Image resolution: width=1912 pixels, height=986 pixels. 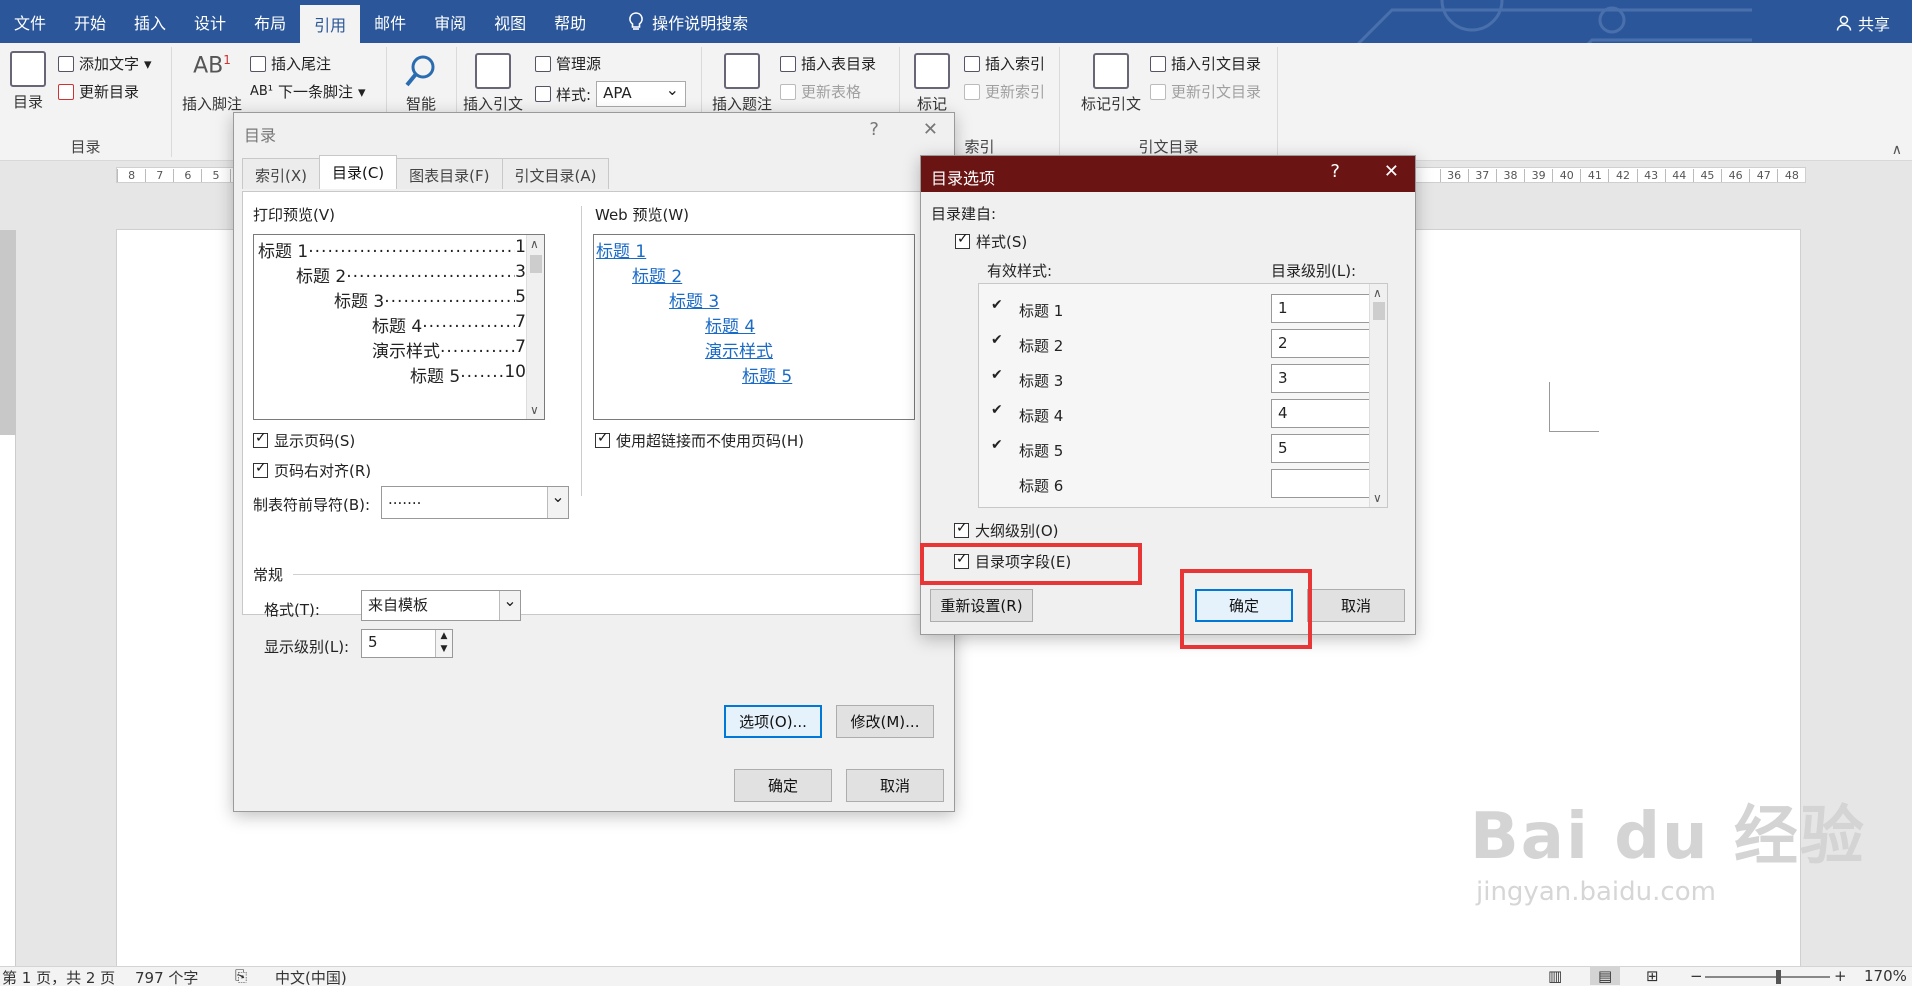 I want to click on ruler-tick: 48, so click(x=1791, y=175).